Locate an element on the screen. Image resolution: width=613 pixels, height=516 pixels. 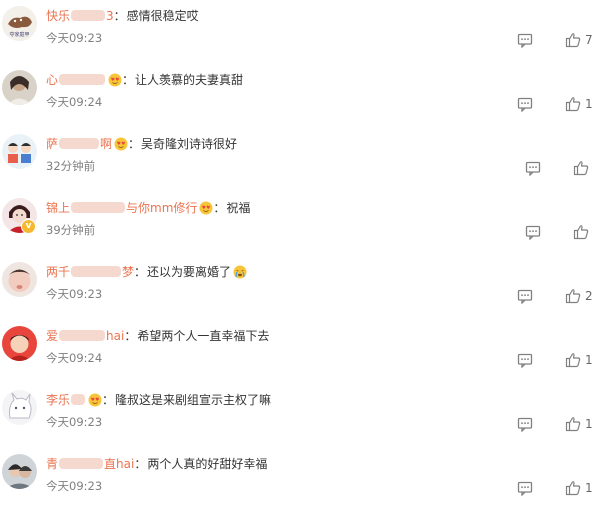
comment-content: 爱 hai：希望两个人一直幸福下去 is located at coordinates (157, 336).